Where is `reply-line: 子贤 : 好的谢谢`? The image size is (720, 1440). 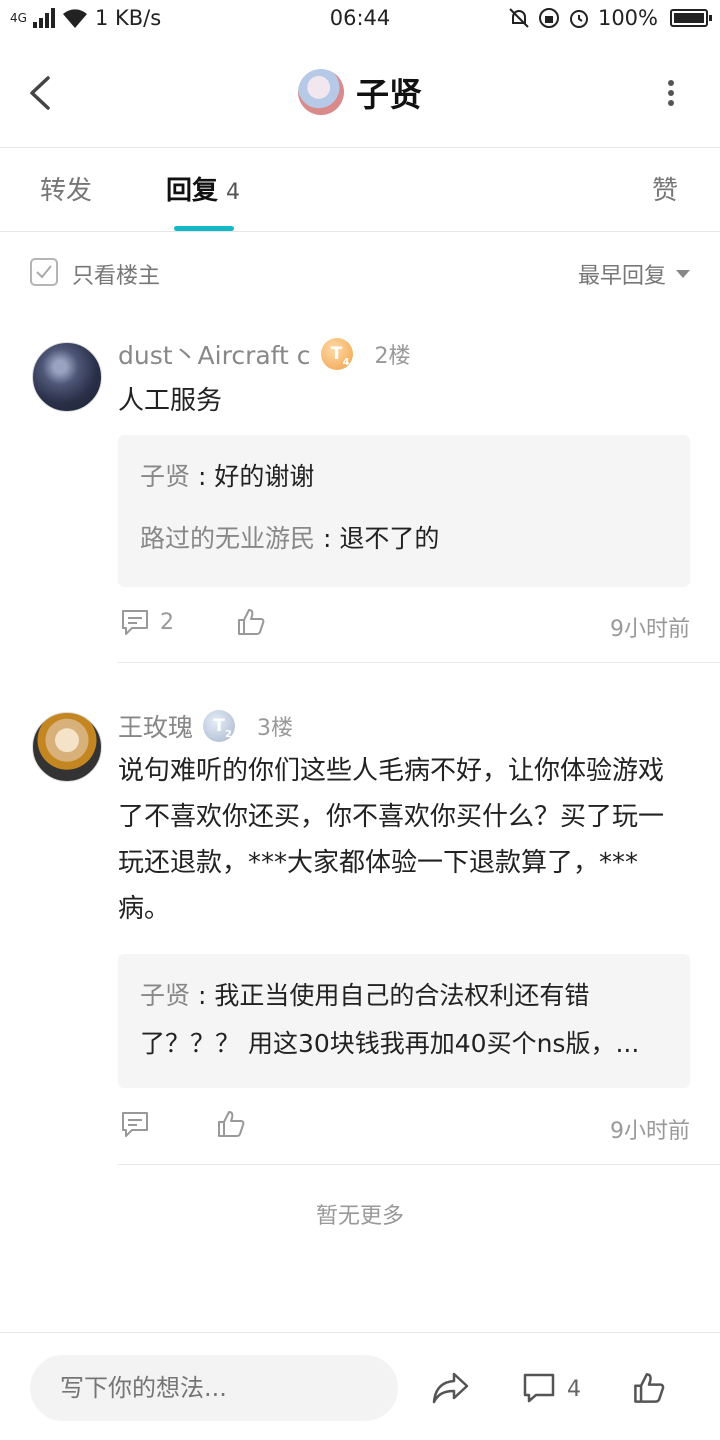 reply-line: 子贤 : 好的谢谢 is located at coordinates (227, 476).